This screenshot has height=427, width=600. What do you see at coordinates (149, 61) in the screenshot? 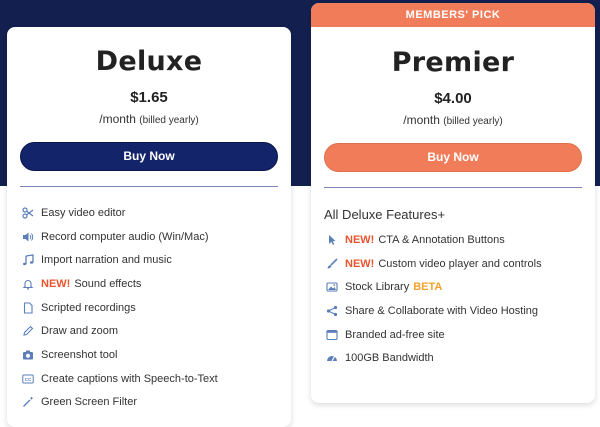
I see `plan-name: Deluxe` at bounding box center [149, 61].